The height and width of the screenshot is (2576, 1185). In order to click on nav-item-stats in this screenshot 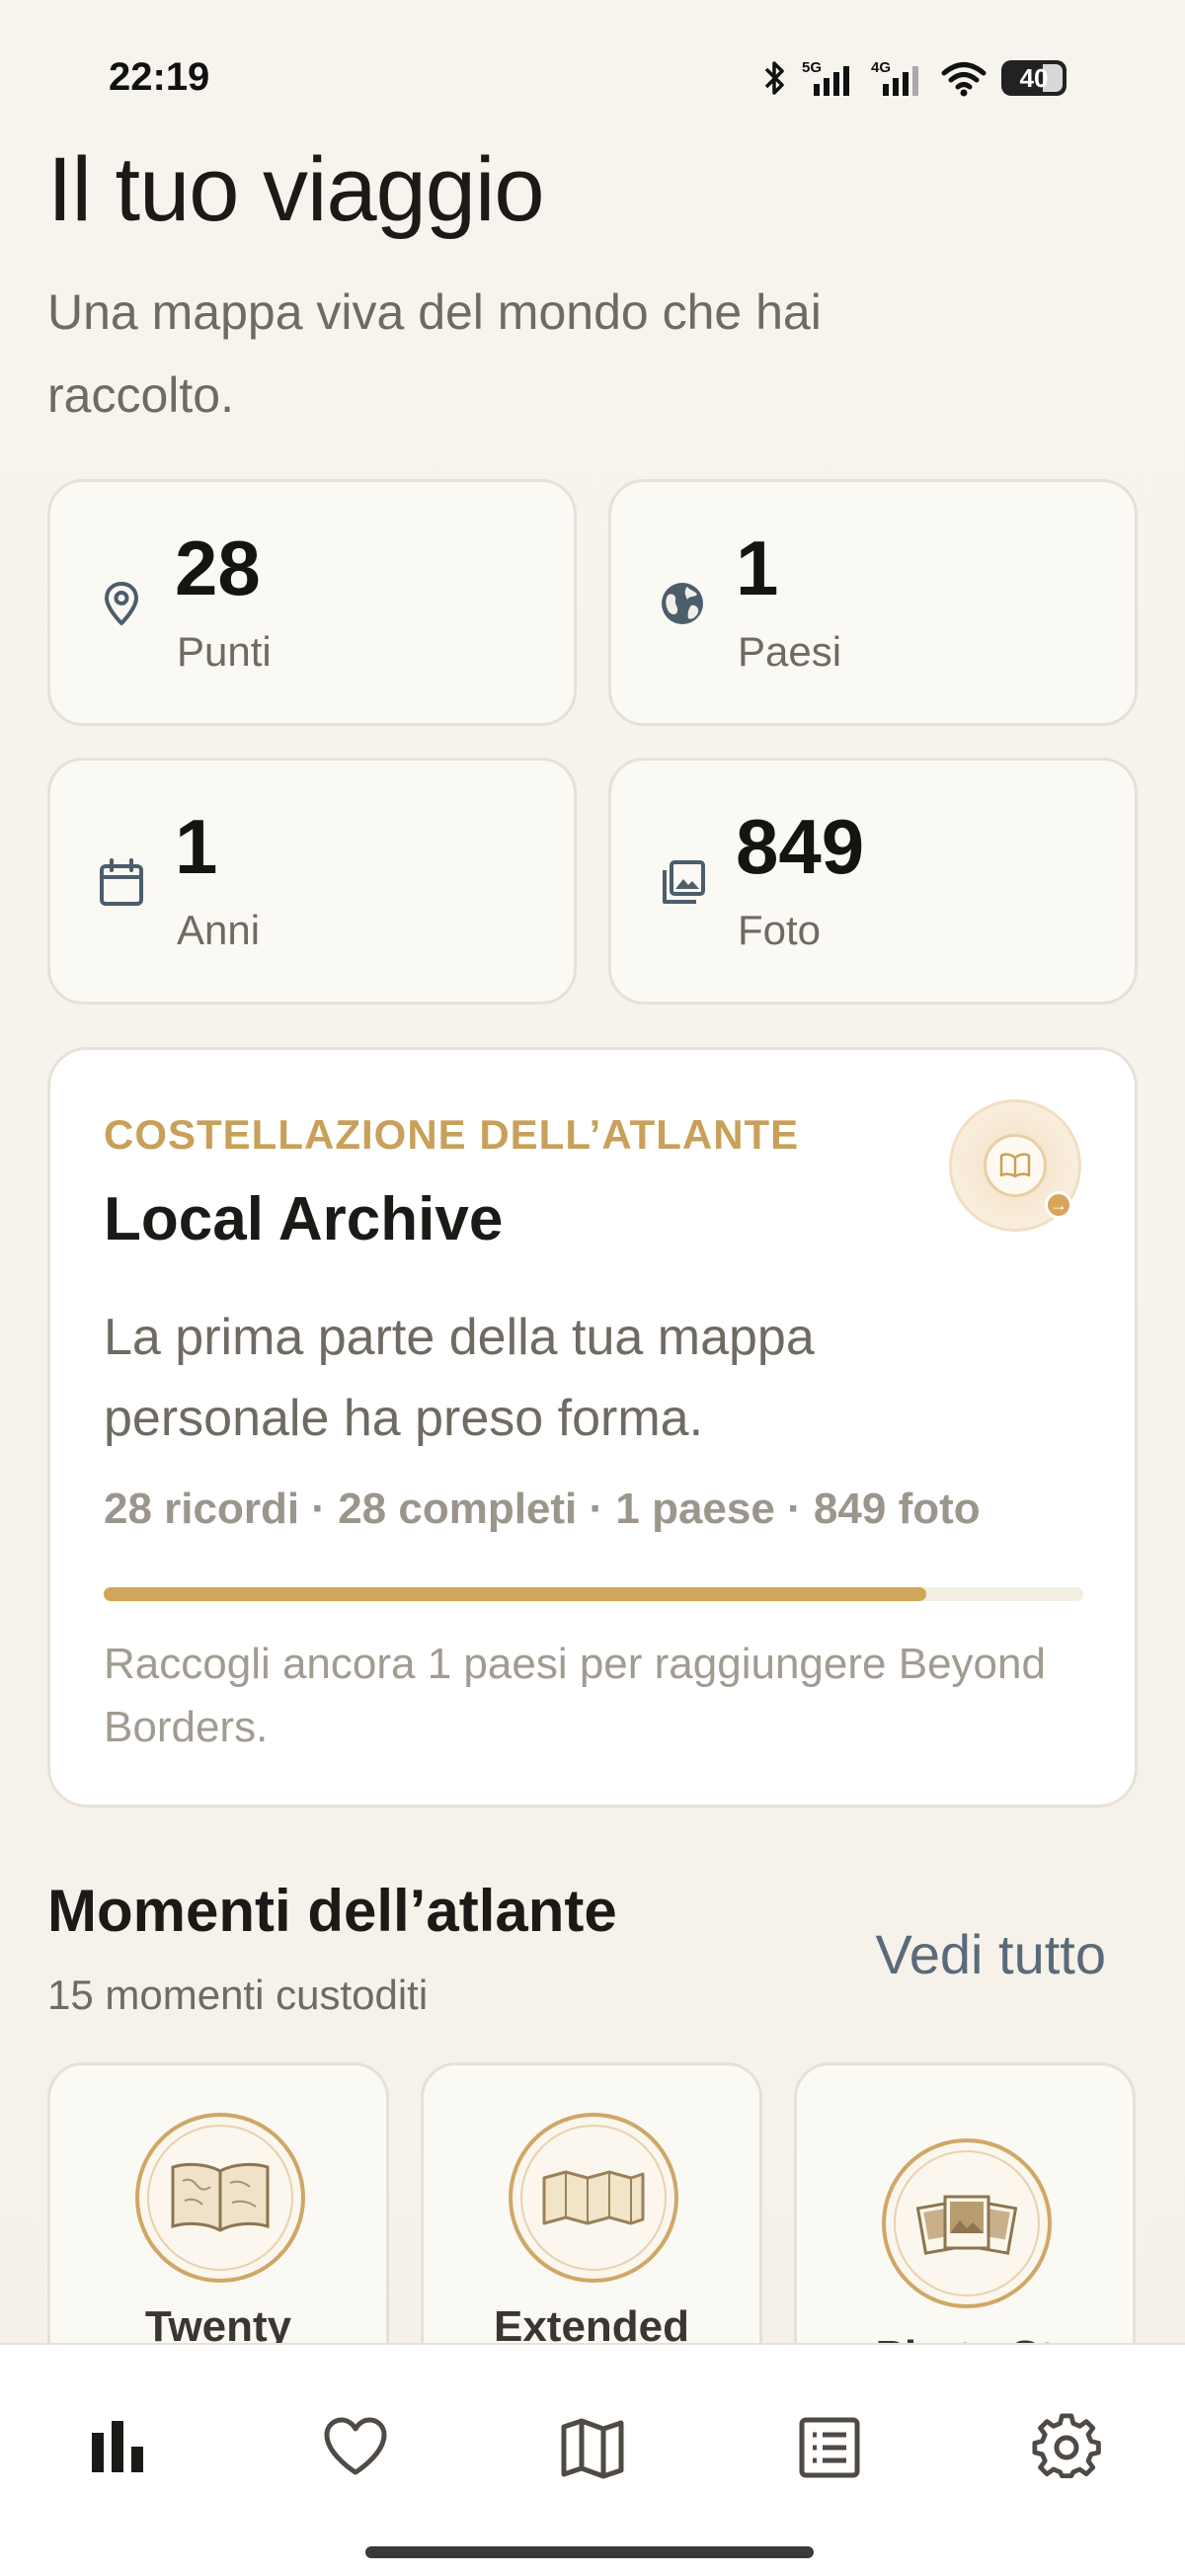, I will do `click(119, 2447)`.